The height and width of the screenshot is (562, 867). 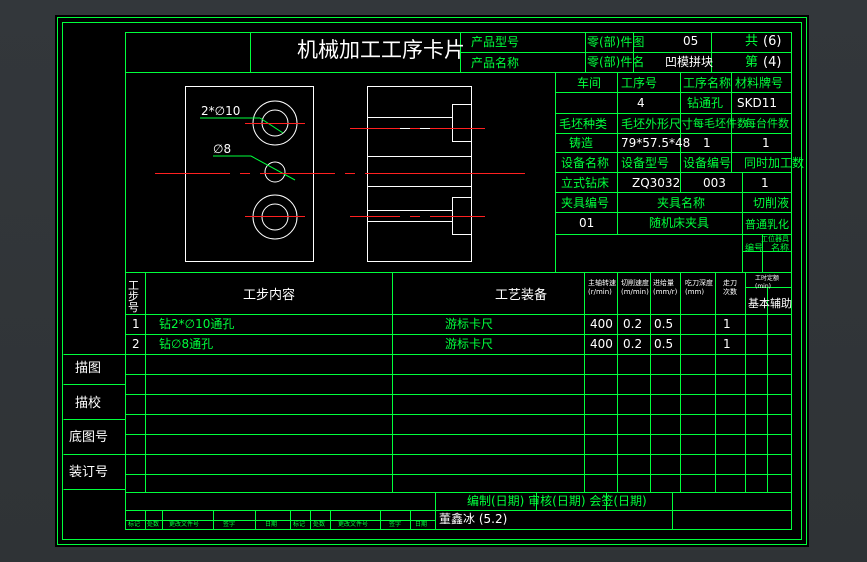 I want to click on footer-mark-5: 日期, so click(x=271, y=524).